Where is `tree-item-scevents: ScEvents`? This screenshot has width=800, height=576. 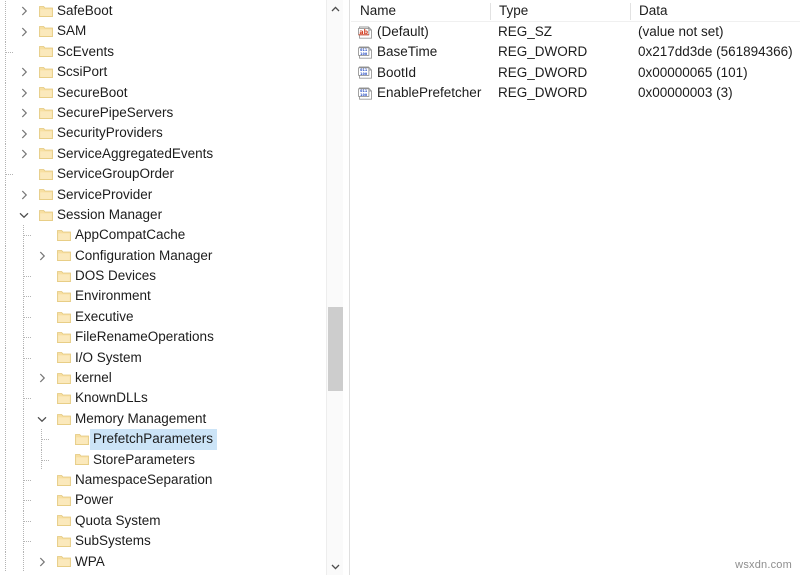
tree-item-scevents: ScEvents is located at coordinates (167, 52).